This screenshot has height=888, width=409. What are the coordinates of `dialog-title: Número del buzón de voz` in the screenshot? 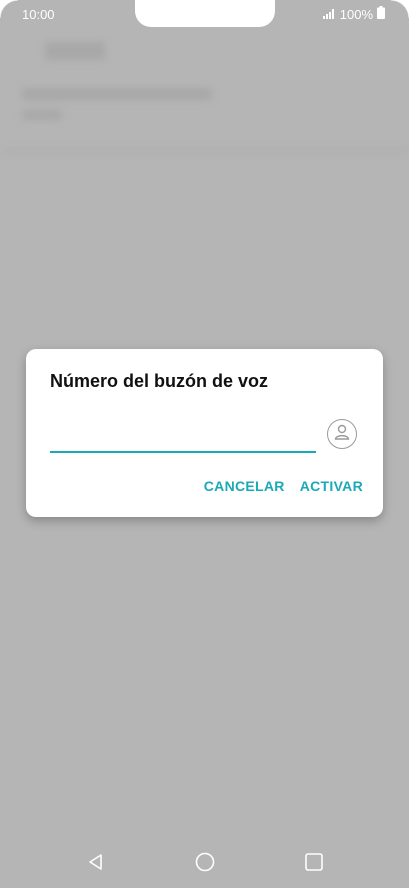 It's located at (159, 381).